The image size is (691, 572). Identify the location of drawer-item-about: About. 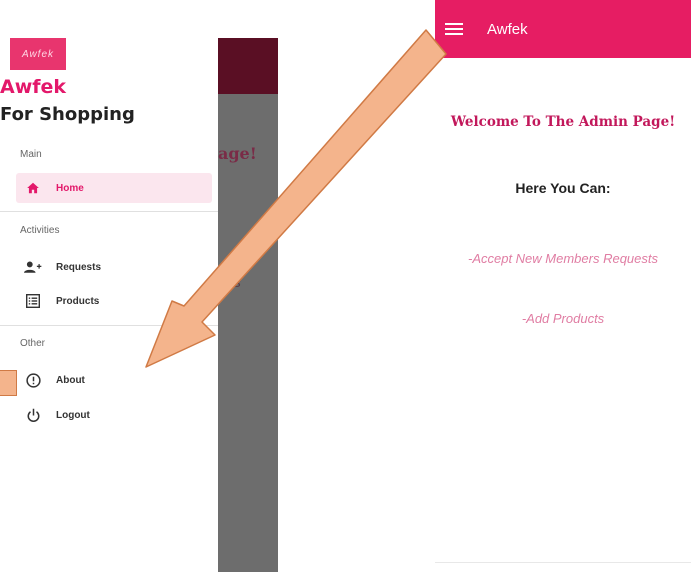
(114, 380).